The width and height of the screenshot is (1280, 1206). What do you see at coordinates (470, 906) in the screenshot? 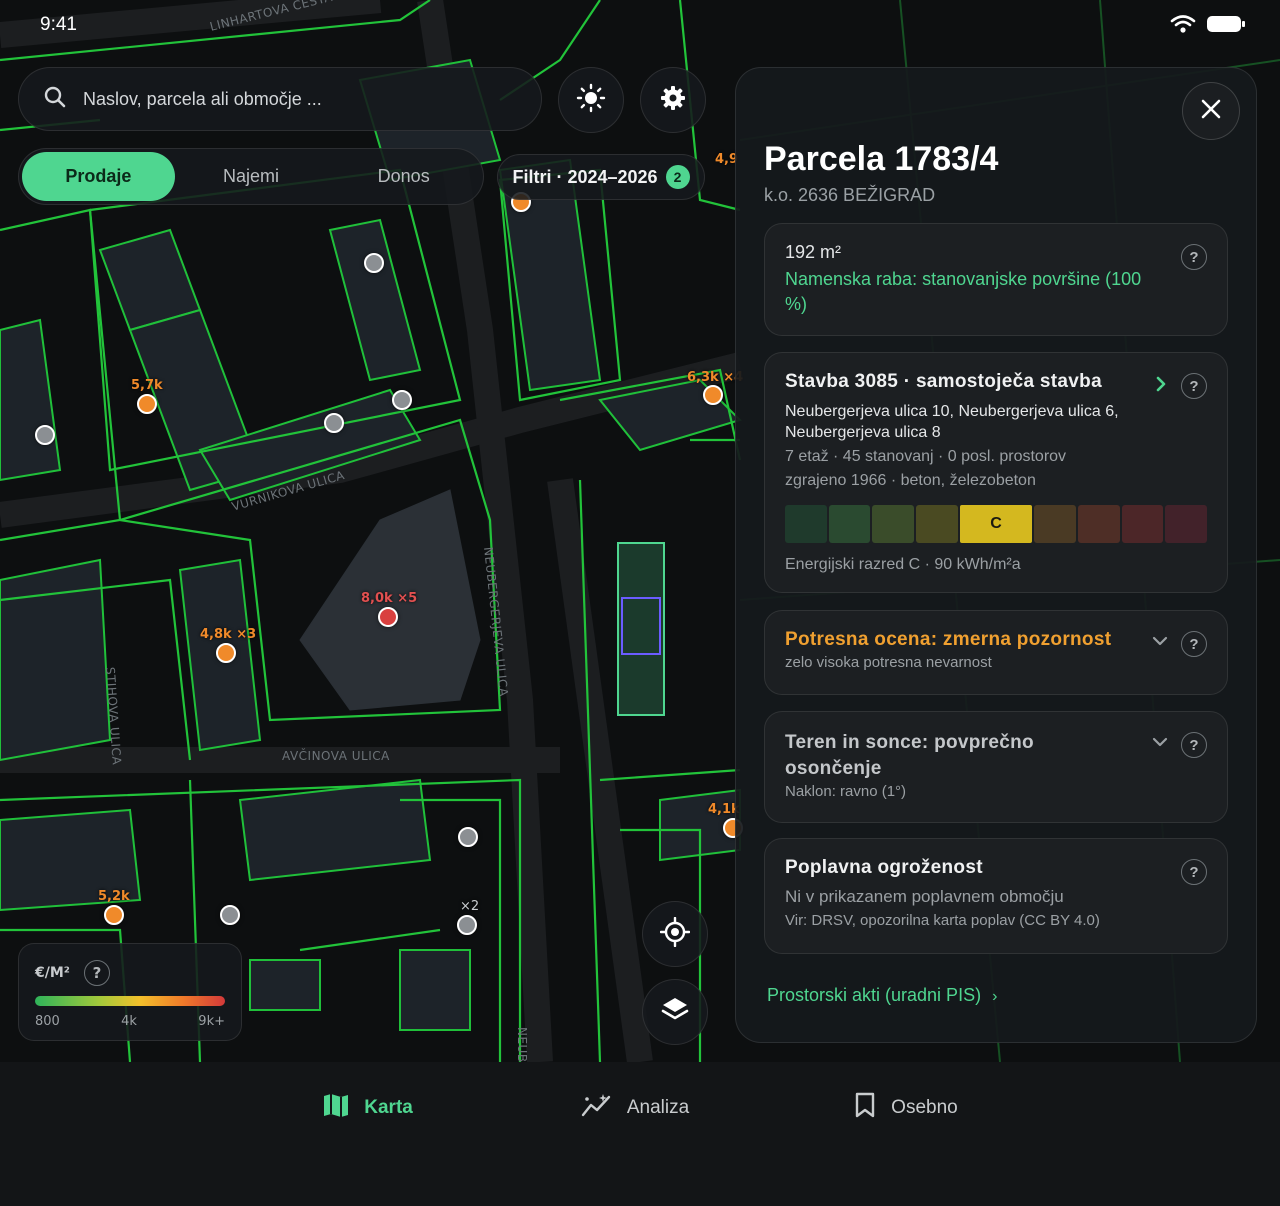
I see `price-label: ×2` at bounding box center [470, 906].